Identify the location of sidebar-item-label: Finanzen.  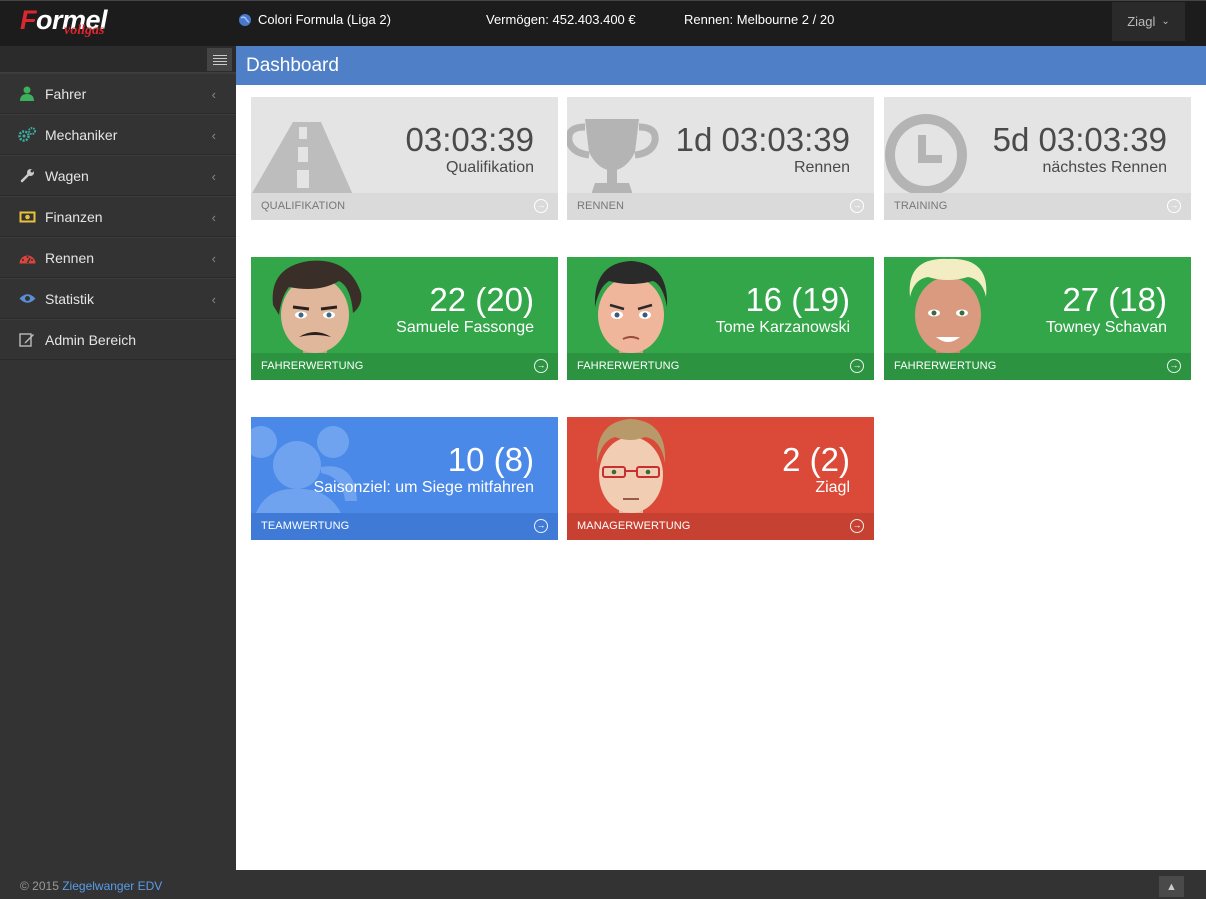
(74, 216).